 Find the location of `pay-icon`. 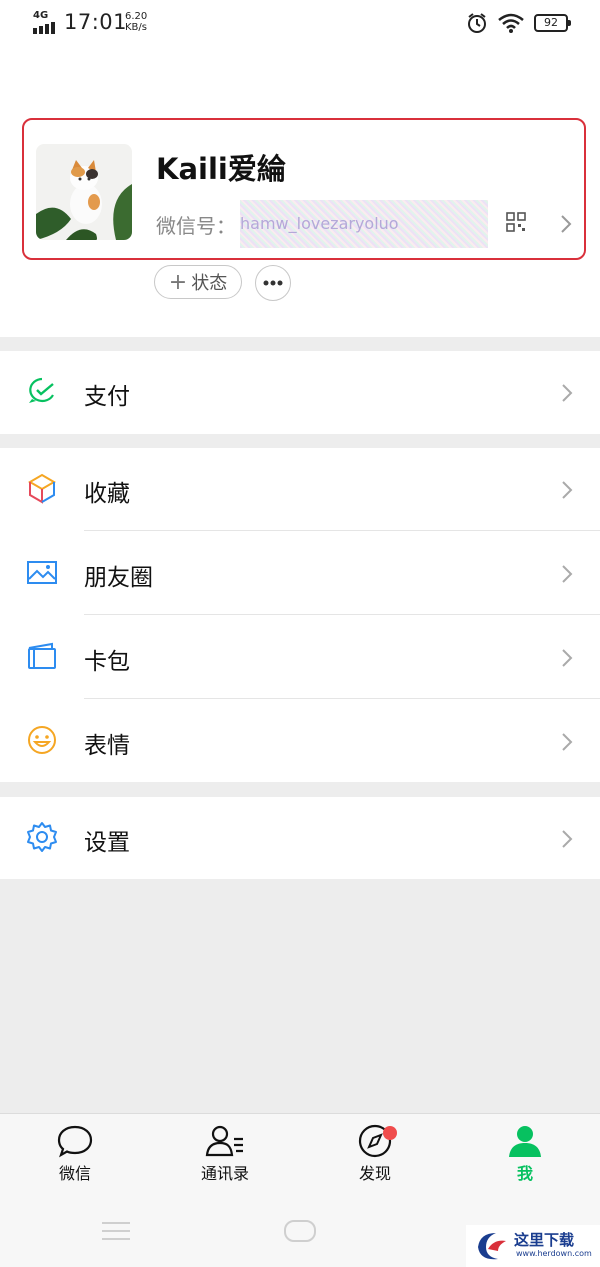

pay-icon is located at coordinates (41, 390).